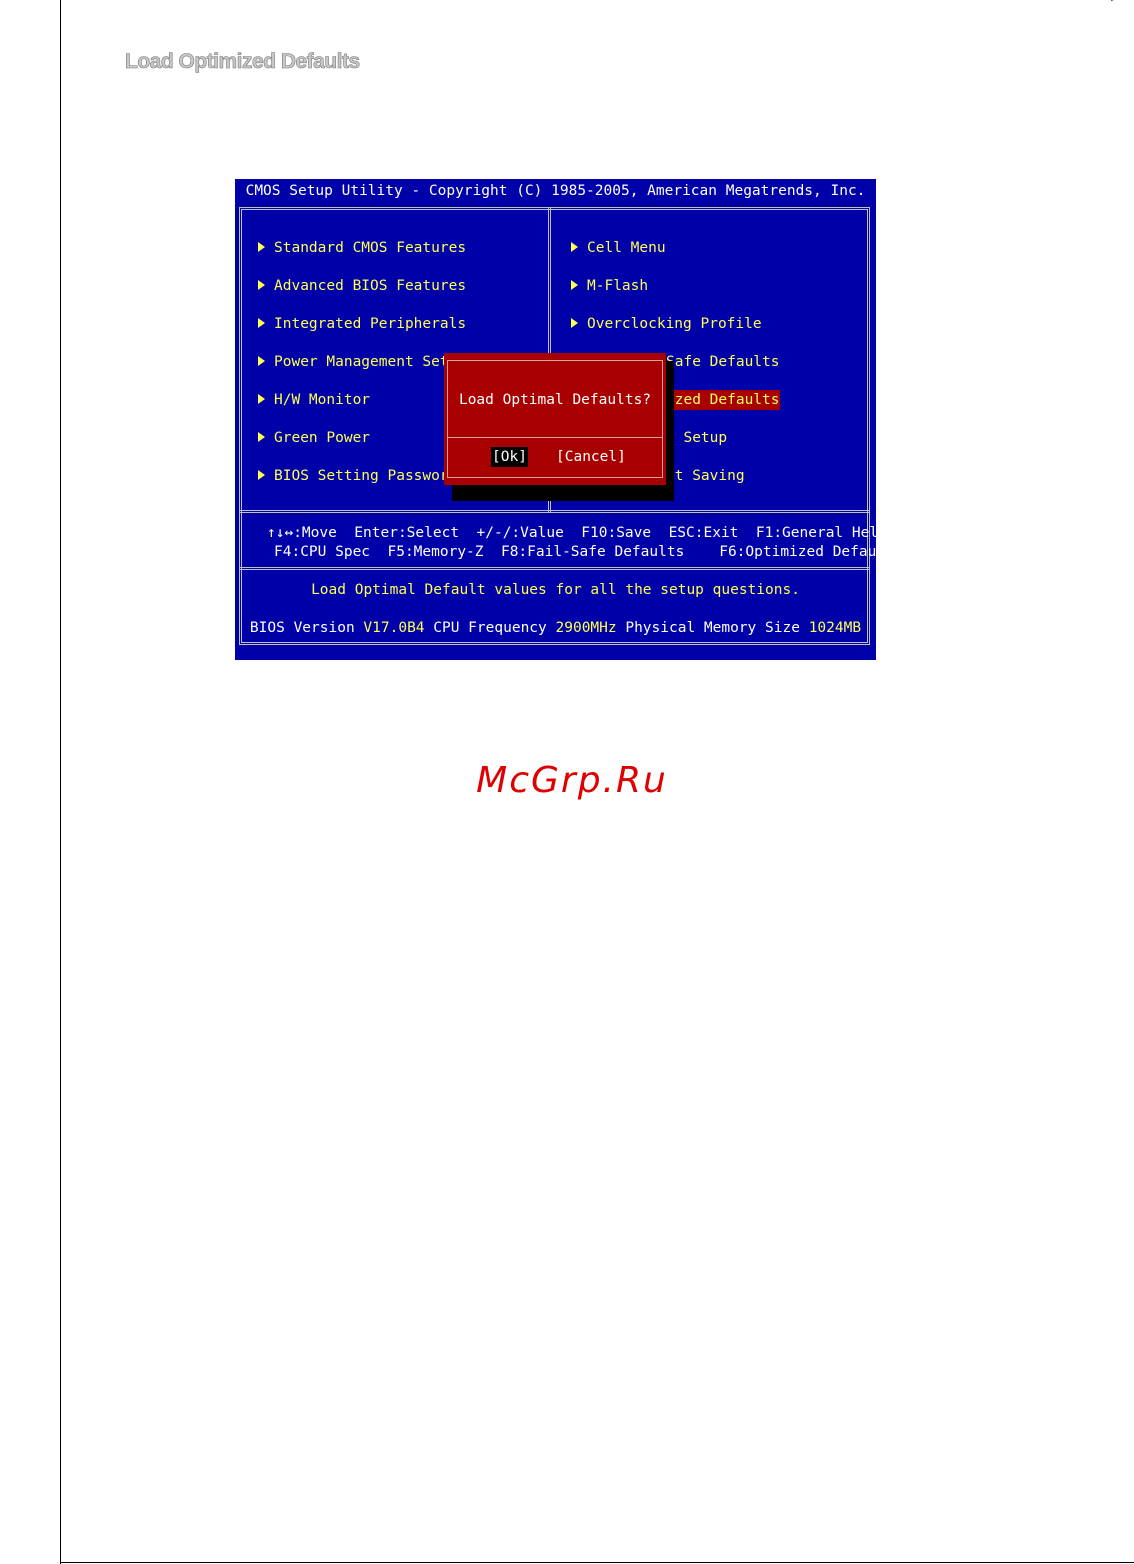 The image size is (1134, 1564). What do you see at coordinates (618, 248) in the screenshot?
I see `menu-item-cell-menu: Cell Menu` at bounding box center [618, 248].